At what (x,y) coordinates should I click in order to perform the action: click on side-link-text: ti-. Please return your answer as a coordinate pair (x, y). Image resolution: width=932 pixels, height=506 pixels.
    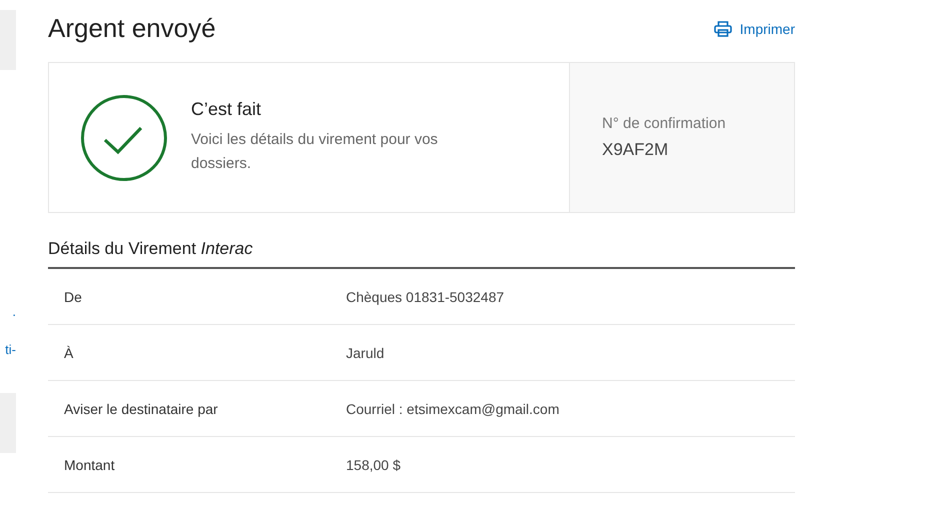
    Looking at the image, I should click on (8, 350).